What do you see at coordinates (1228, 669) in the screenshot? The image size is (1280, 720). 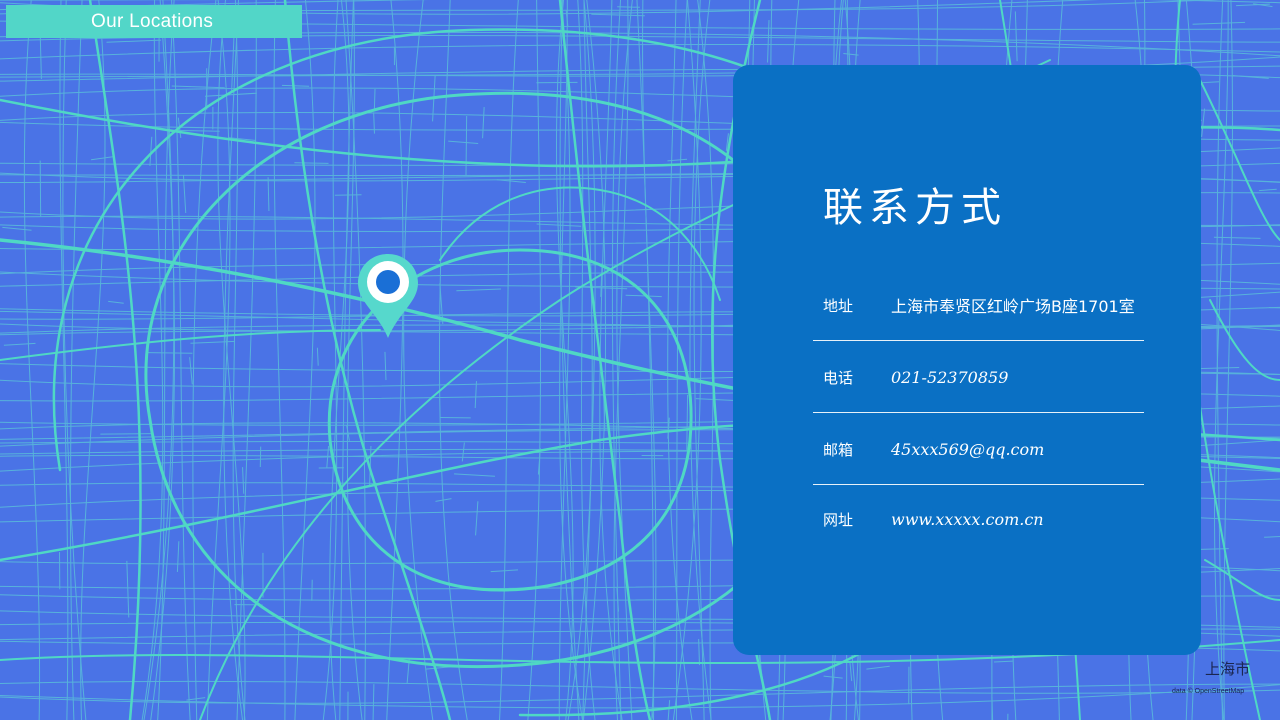 I see `city-label: 上海市` at bounding box center [1228, 669].